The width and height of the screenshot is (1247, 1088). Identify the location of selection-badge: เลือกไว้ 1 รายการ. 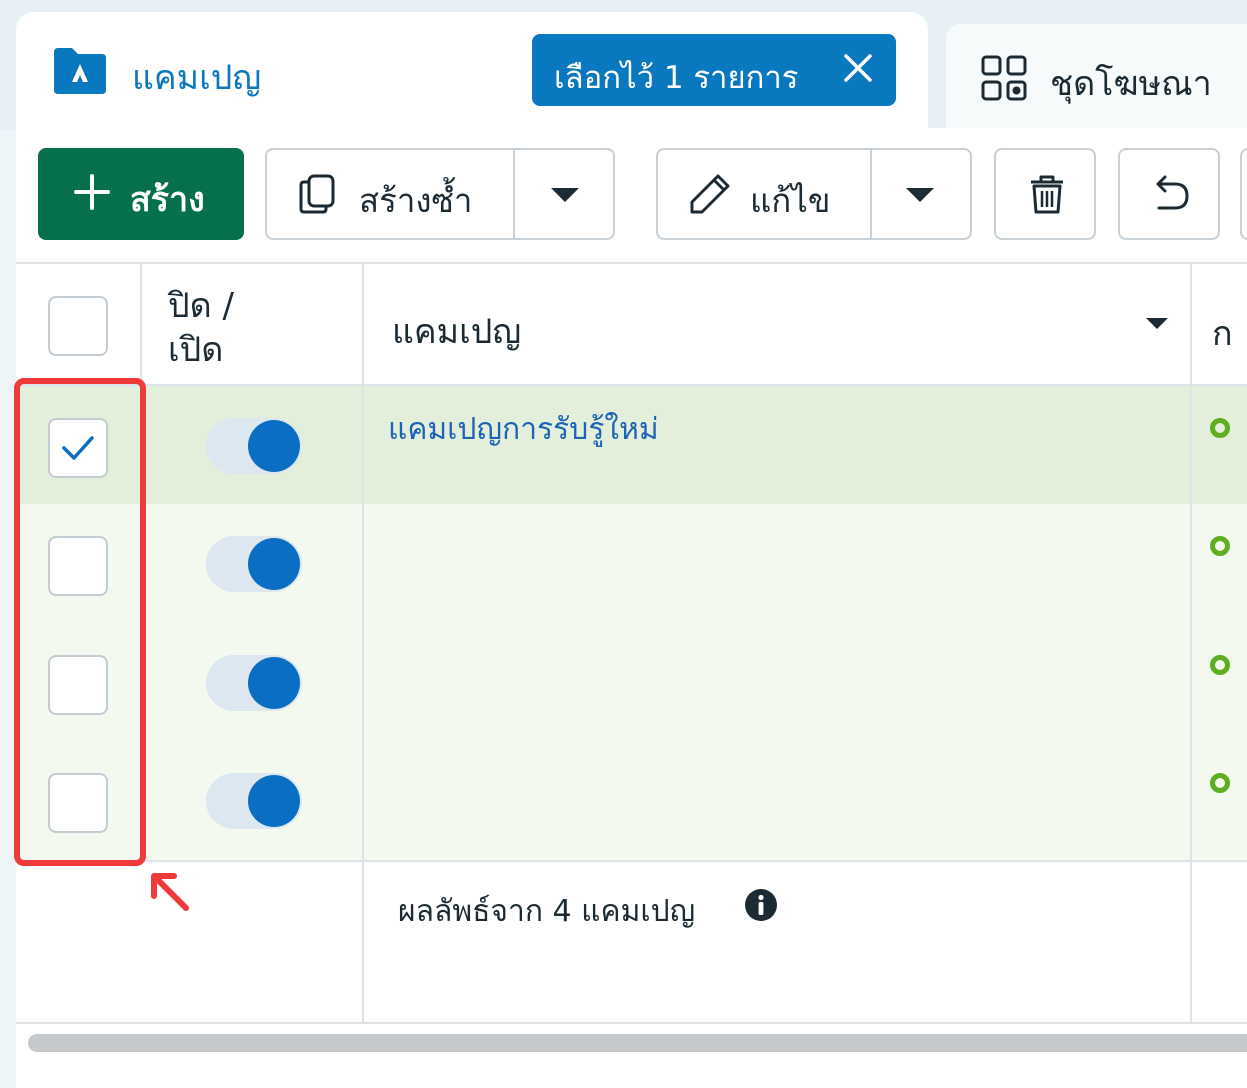
(714, 70).